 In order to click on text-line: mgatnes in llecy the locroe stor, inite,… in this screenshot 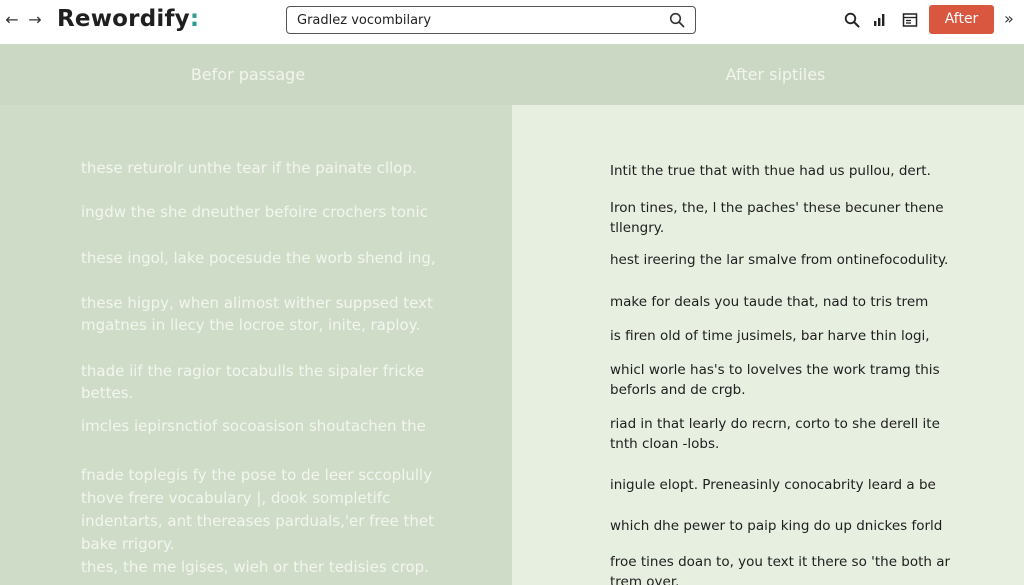, I will do `click(251, 325)`.